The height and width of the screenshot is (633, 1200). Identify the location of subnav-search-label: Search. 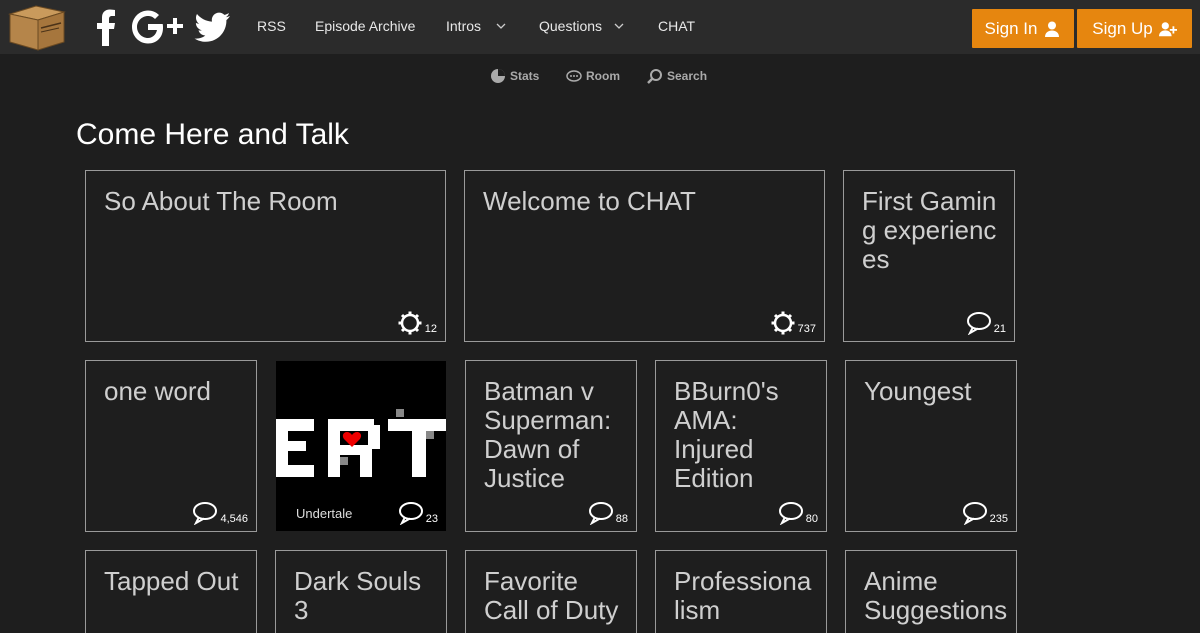
(687, 76).